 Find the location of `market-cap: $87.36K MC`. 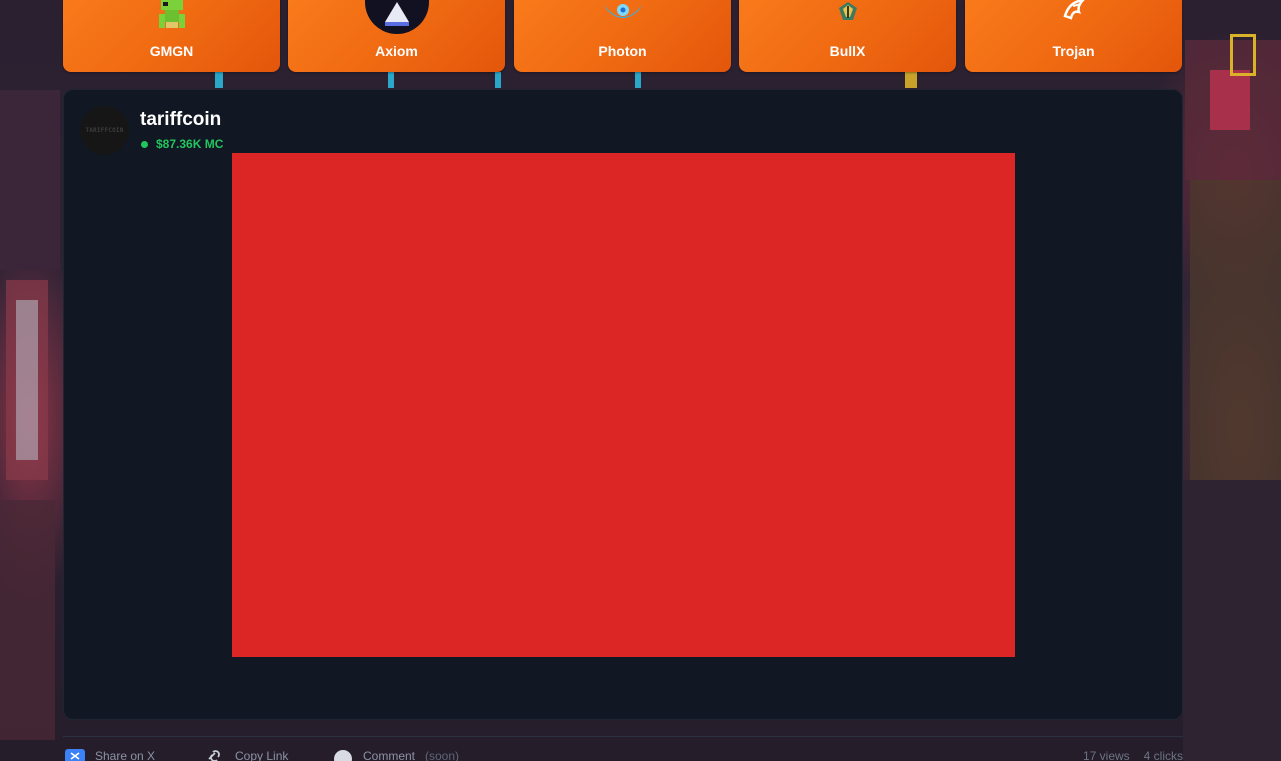

market-cap: $87.36K MC is located at coordinates (182, 144).